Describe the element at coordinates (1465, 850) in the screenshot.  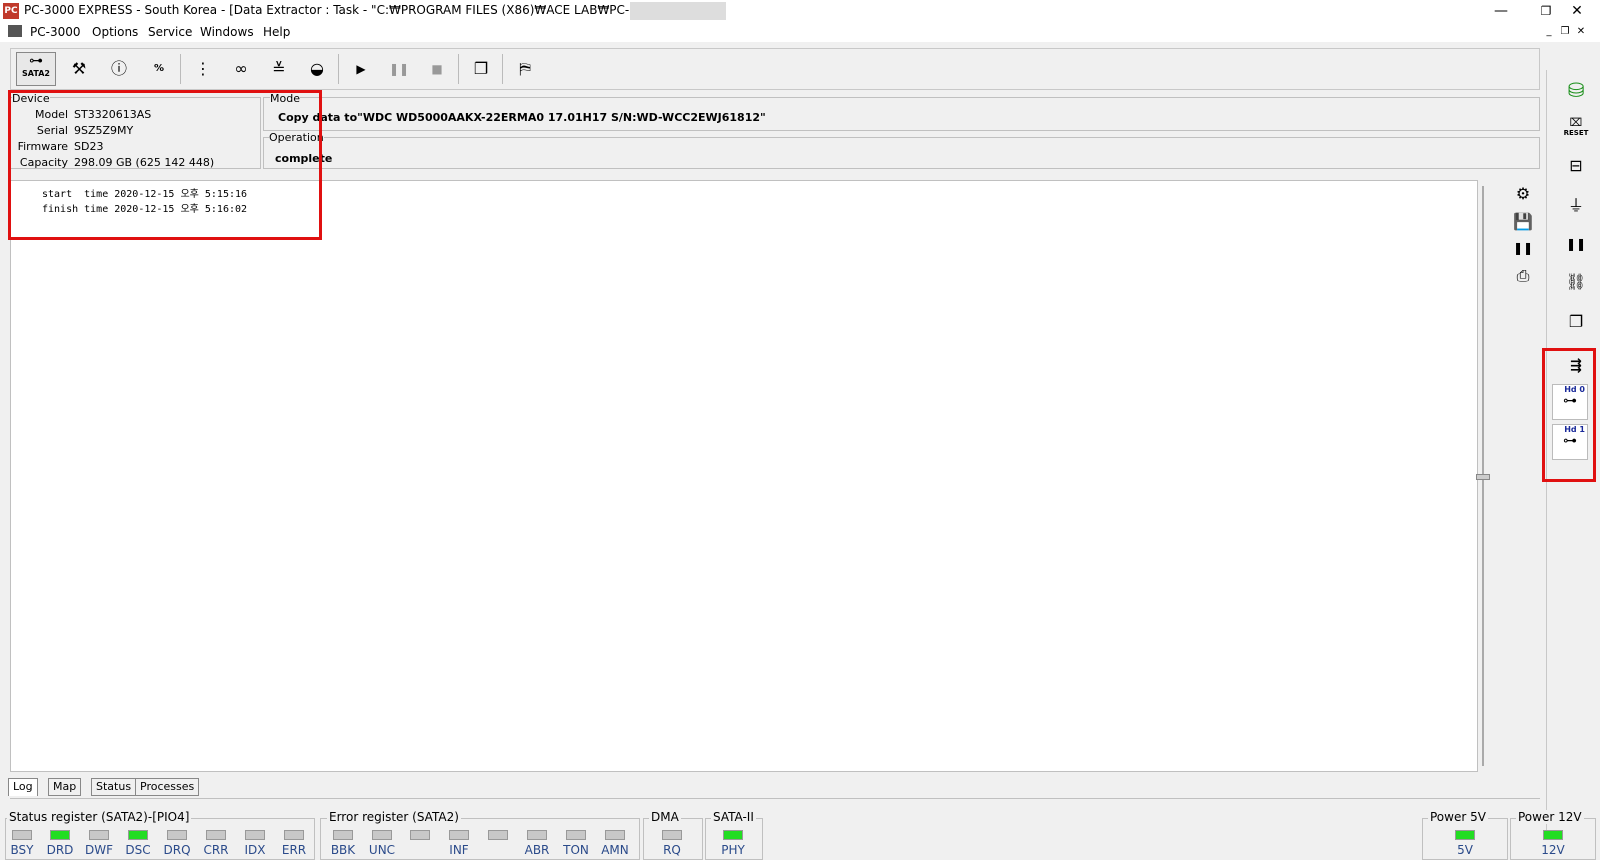
I see `power-5v-label: 5V` at that location.